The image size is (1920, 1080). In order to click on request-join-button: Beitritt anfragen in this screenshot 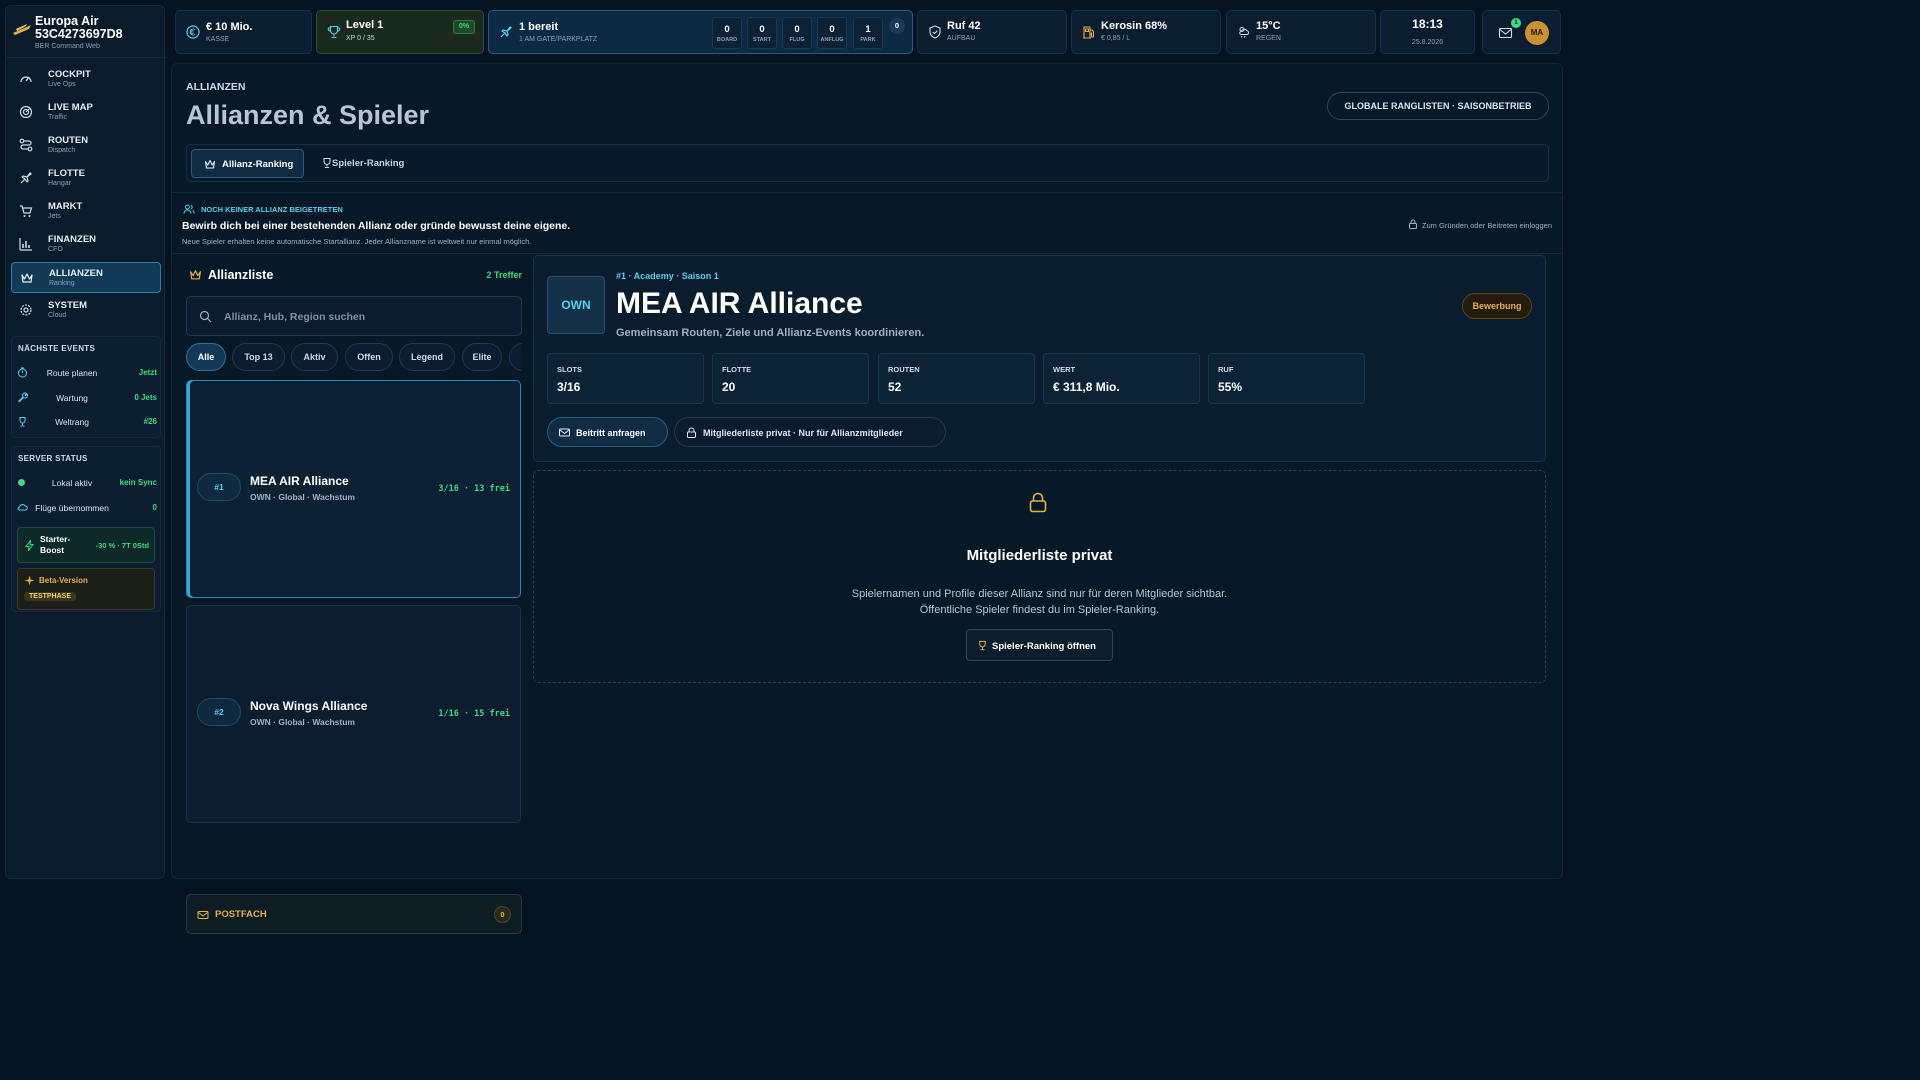, I will do `click(607, 432)`.